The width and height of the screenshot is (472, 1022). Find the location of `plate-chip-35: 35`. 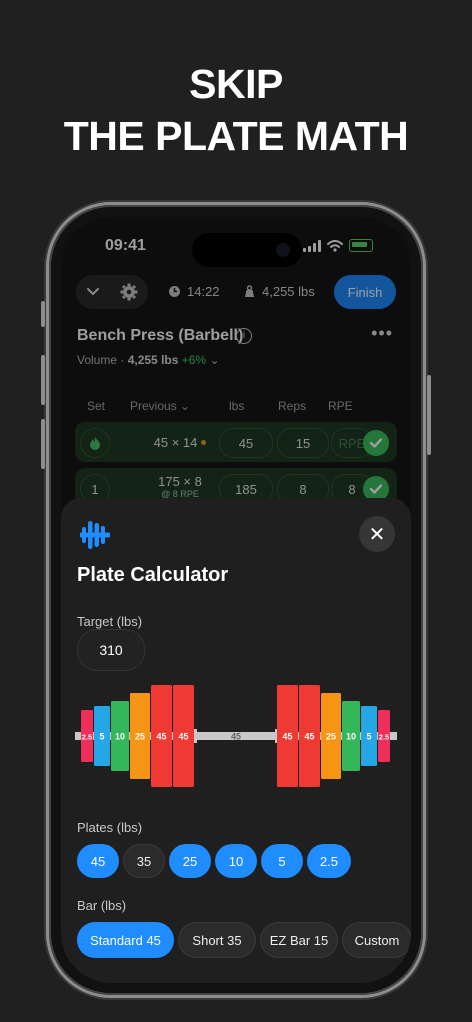

plate-chip-35: 35 is located at coordinates (144, 861).